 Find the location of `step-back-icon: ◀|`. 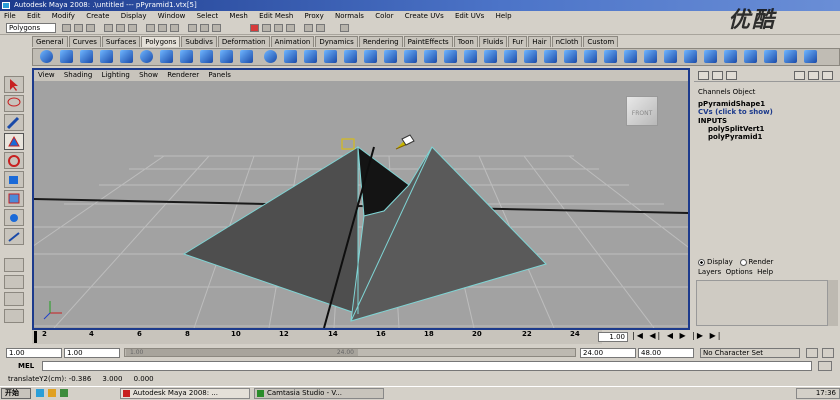

step-back-icon: ◀| is located at coordinates (655, 335).